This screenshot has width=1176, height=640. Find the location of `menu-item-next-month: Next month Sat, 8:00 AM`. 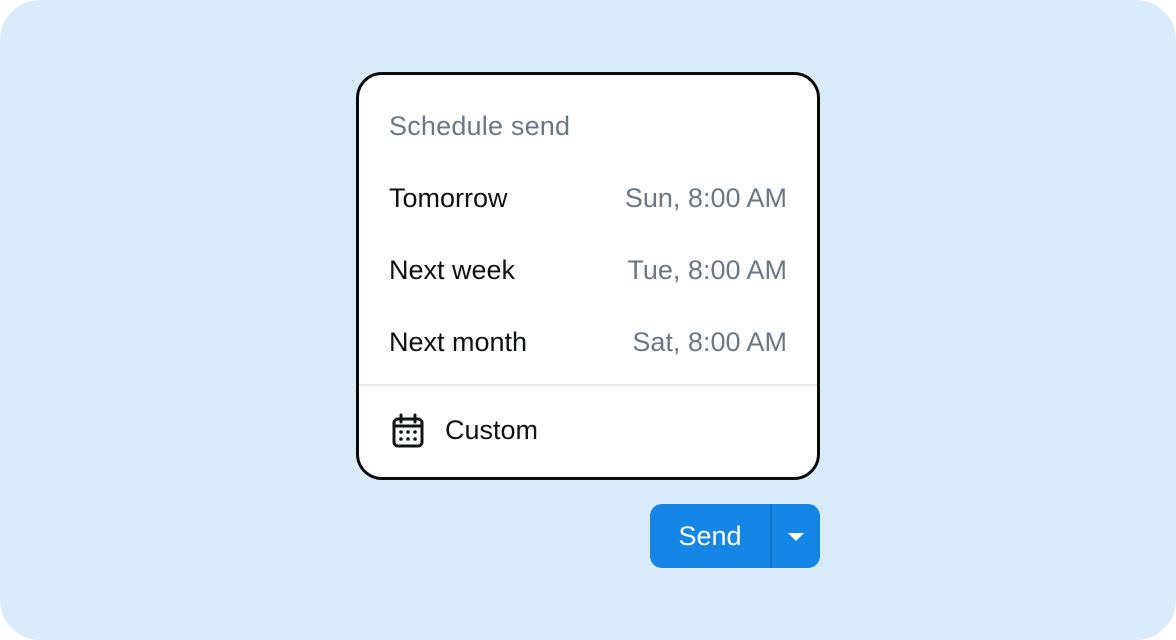

menu-item-next-month: Next month Sat, 8:00 AM is located at coordinates (588, 343).